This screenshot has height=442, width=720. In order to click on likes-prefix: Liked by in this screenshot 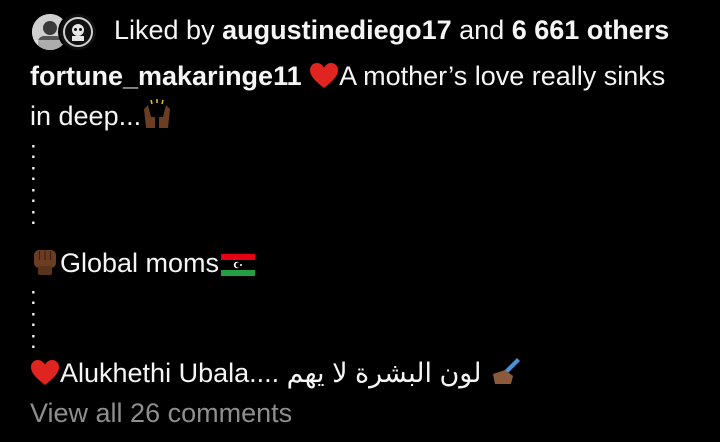, I will do `click(164, 29)`.